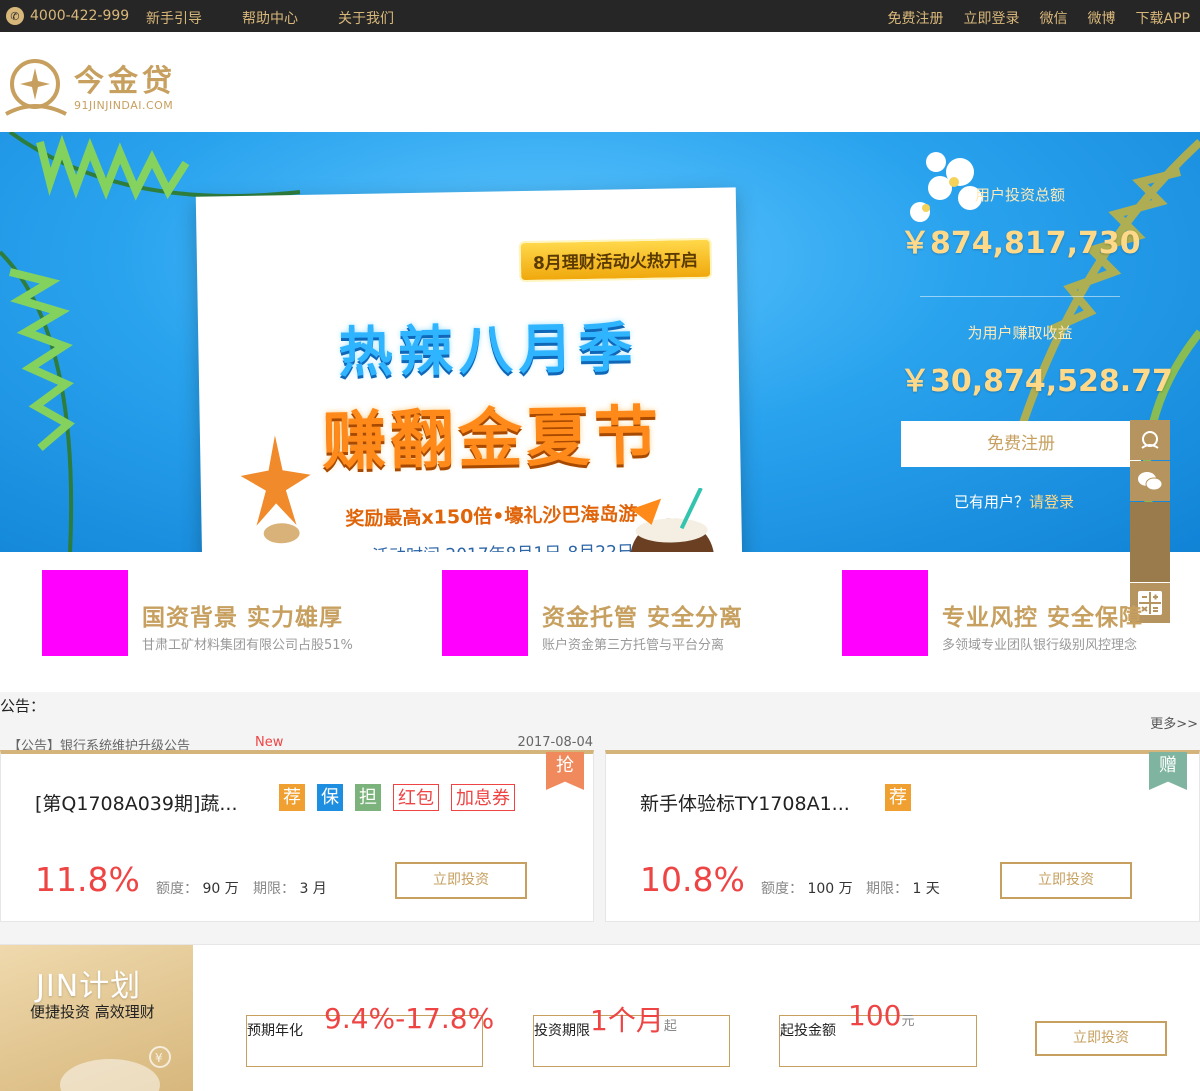 The height and width of the screenshot is (1091, 1200). Describe the element at coordinates (615, 260) in the screenshot. I see `promo-tag: 8月理财活动火热开启` at that location.